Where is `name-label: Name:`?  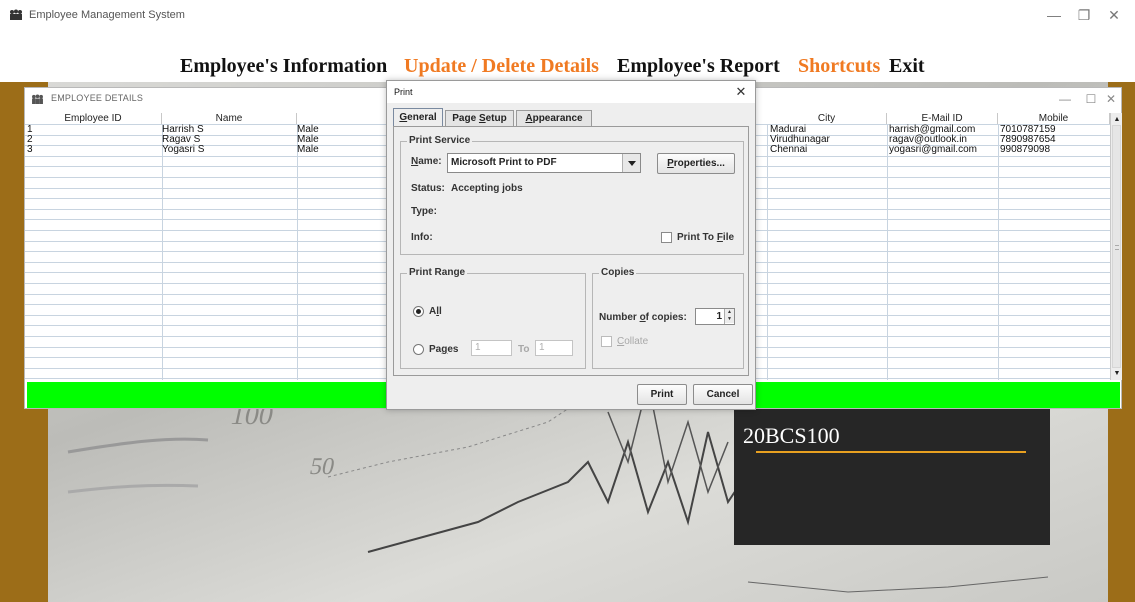
name-label: Name: is located at coordinates (426, 161).